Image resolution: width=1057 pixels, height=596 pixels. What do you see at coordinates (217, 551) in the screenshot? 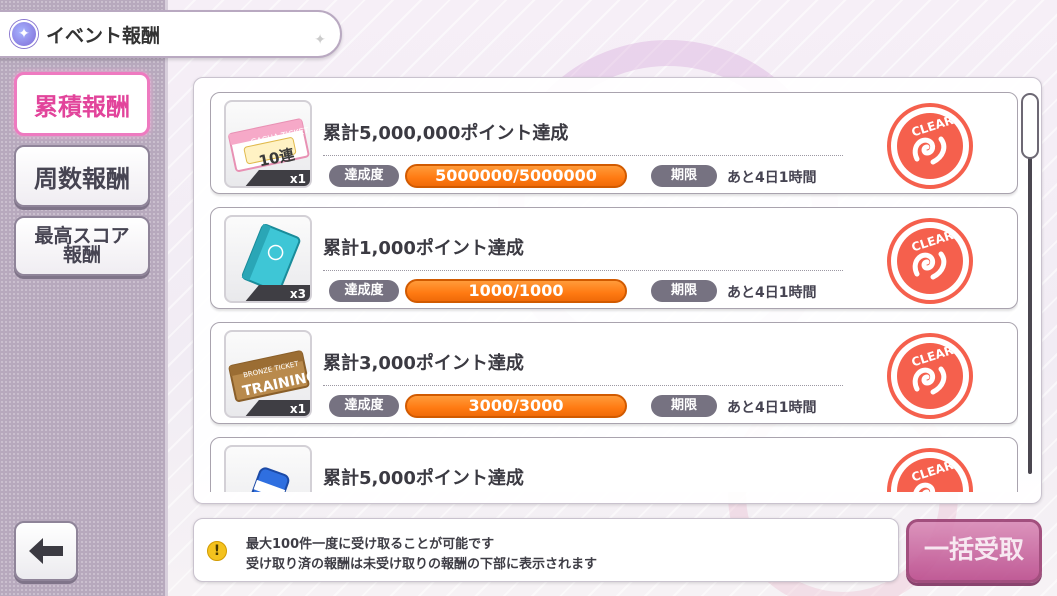
I see `warning-icon: !` at bounding box center [217, 551].